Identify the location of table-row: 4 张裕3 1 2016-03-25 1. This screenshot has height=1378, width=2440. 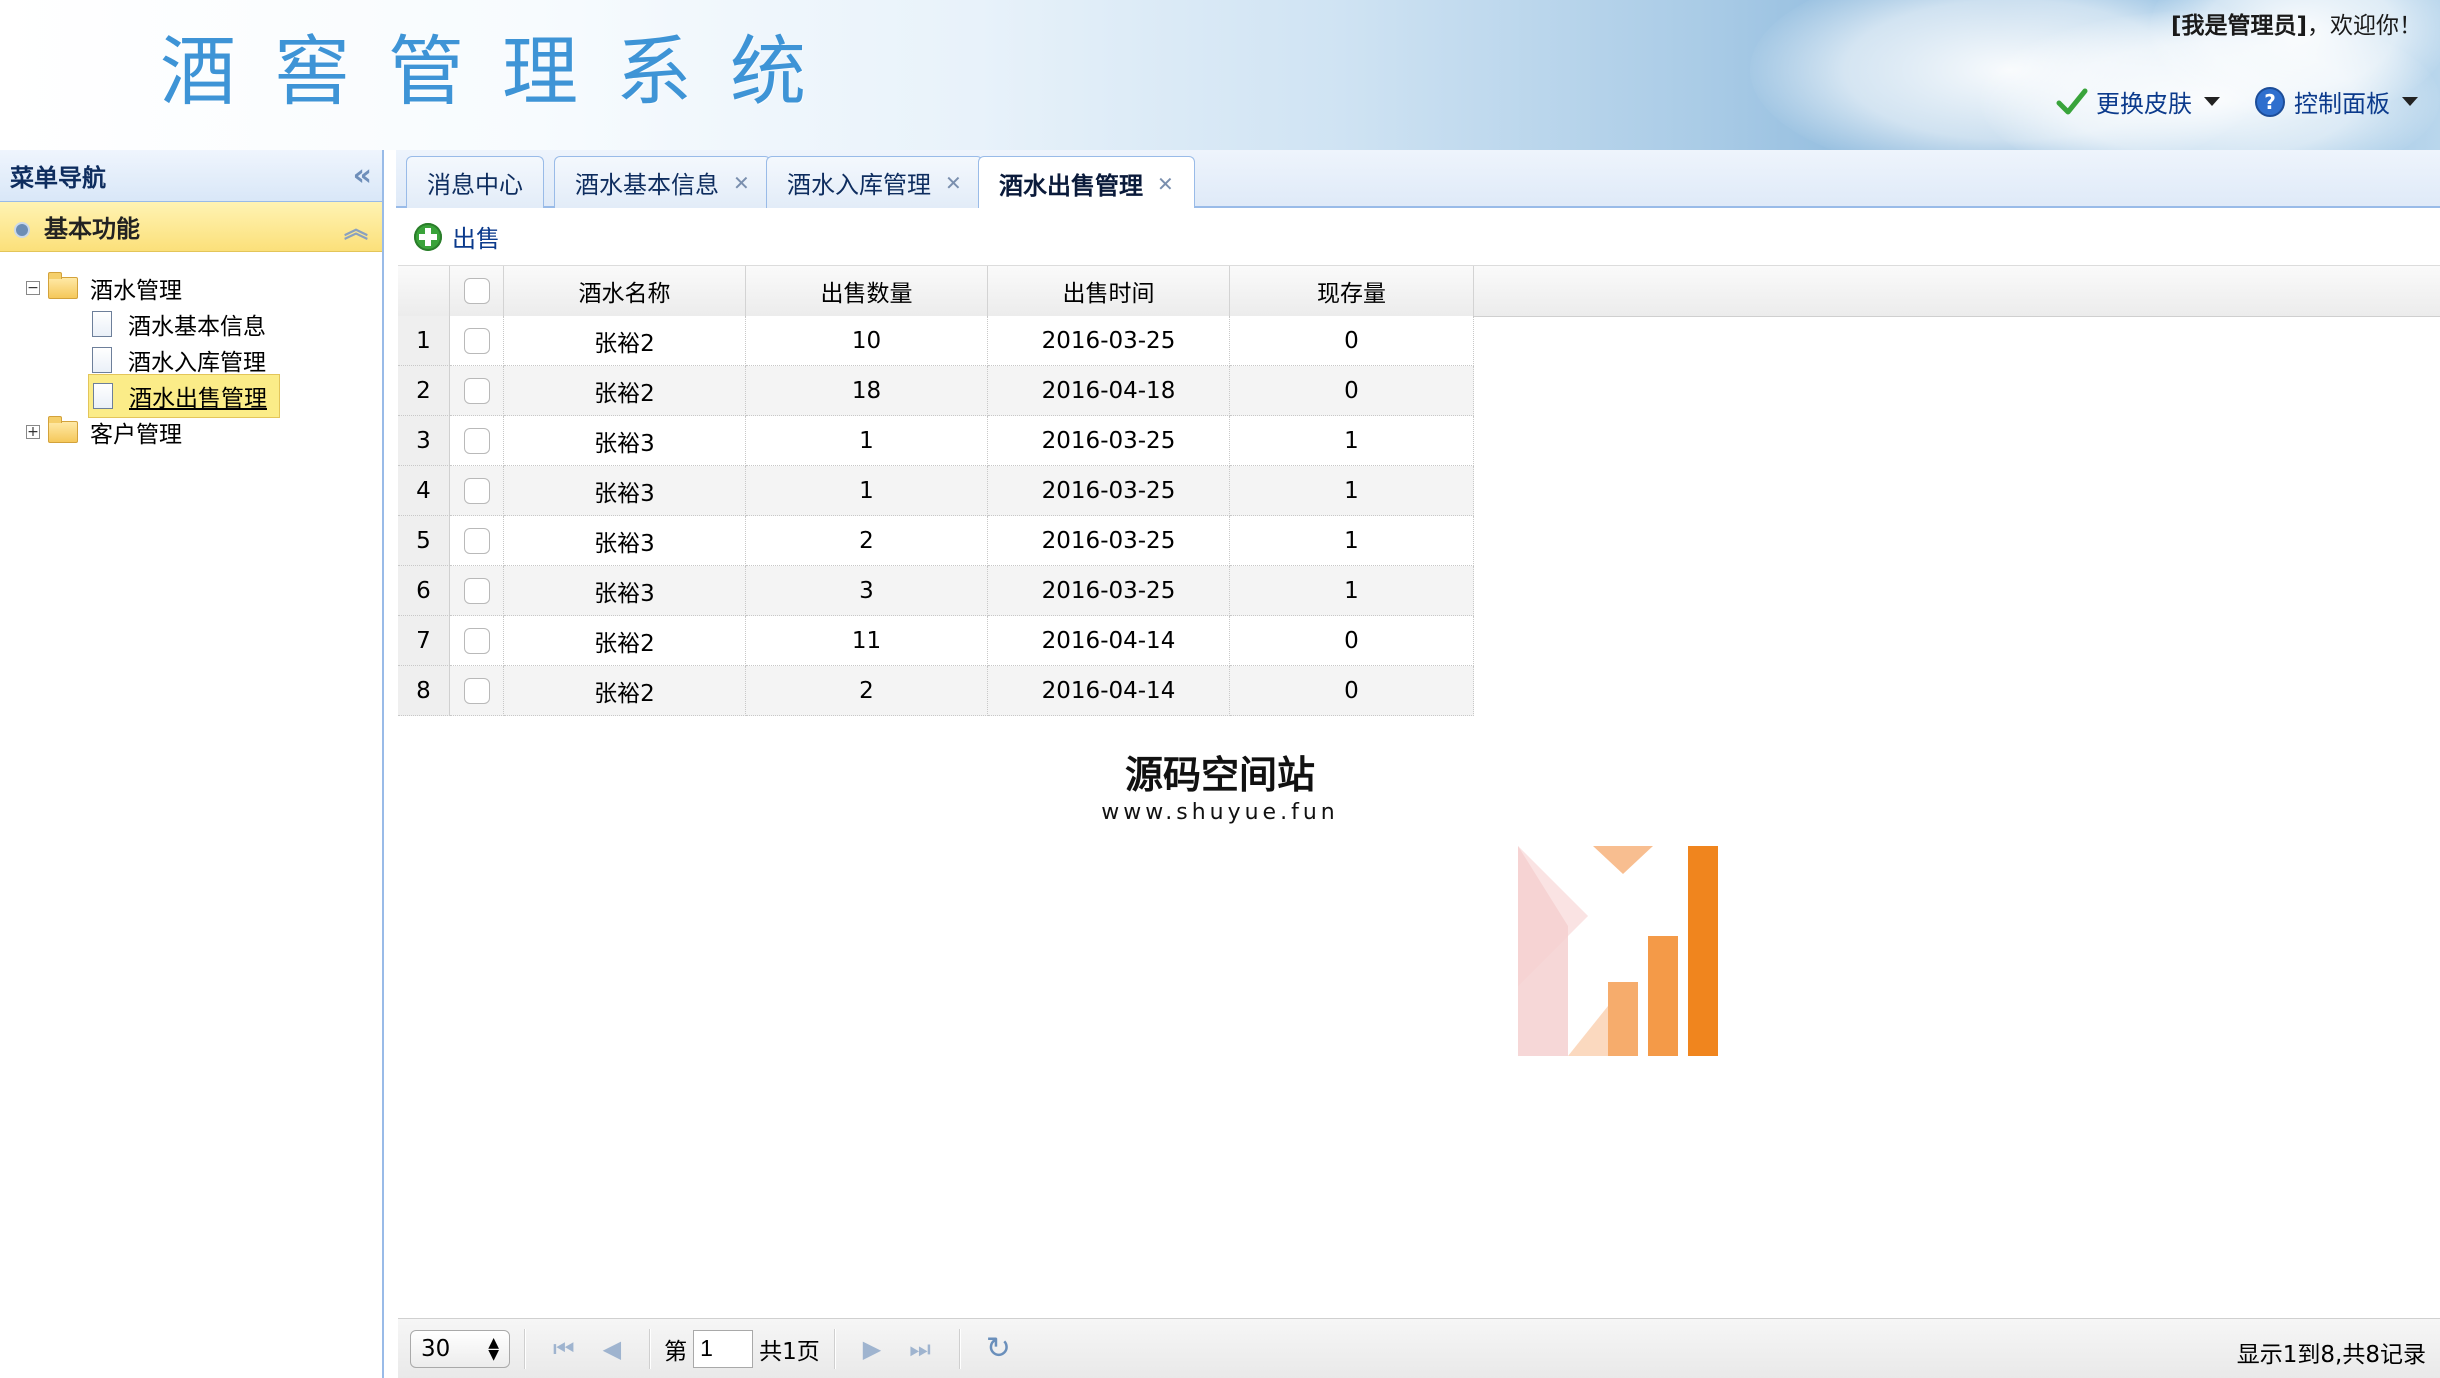
(936, 491).